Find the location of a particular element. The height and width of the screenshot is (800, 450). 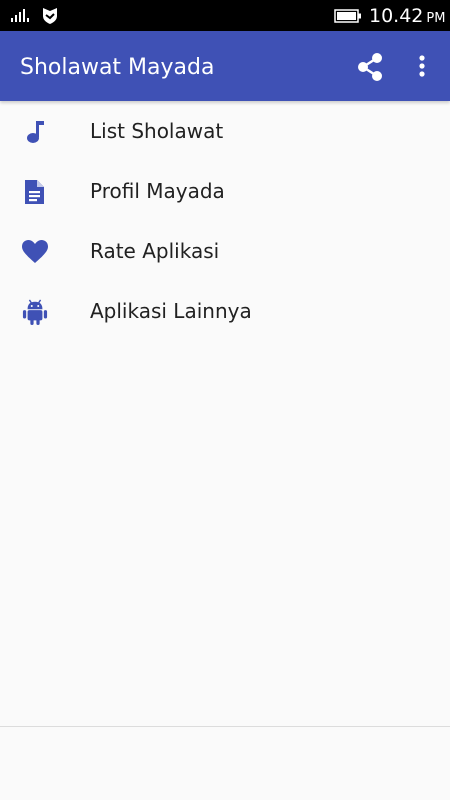

menu-item-aplikasi-lainnya: Aplikasi Lainnya is located at coordinates (225, 311).